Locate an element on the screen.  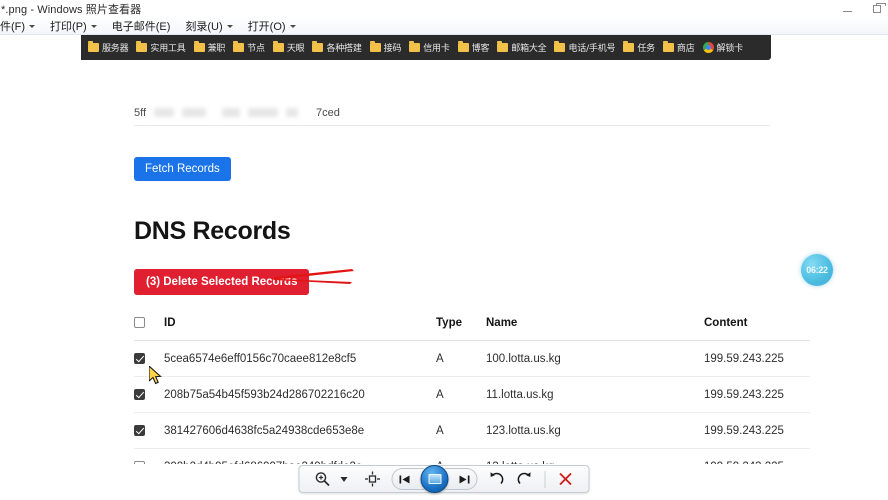
bookmark-item: 天眼 is located at coordinates (289, 47).